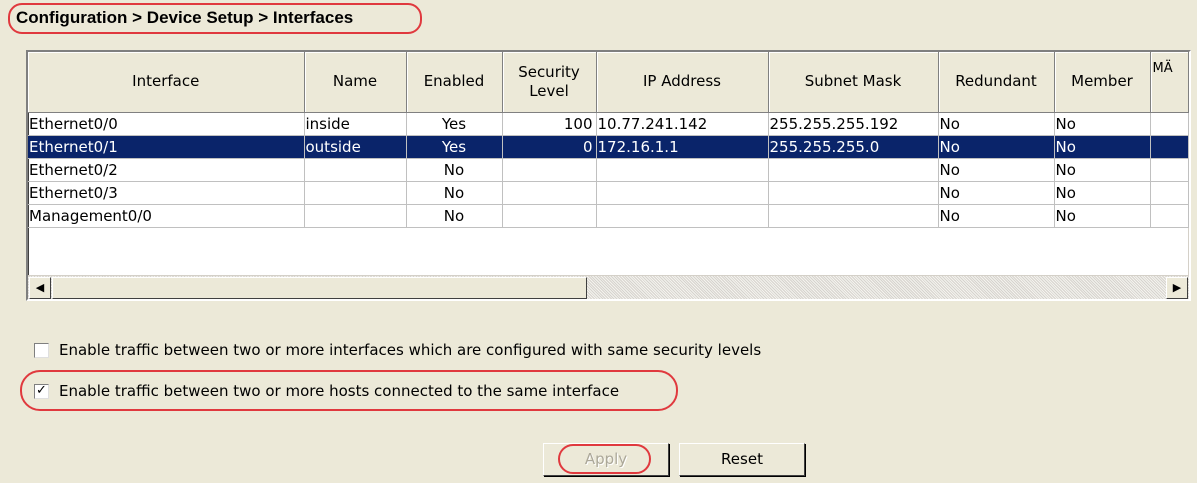 The width and height of the screenshot is (1197, 483). Describe the element at coordinates (355, 147) in the screenshot. I see `cell-name: outside` at that location.